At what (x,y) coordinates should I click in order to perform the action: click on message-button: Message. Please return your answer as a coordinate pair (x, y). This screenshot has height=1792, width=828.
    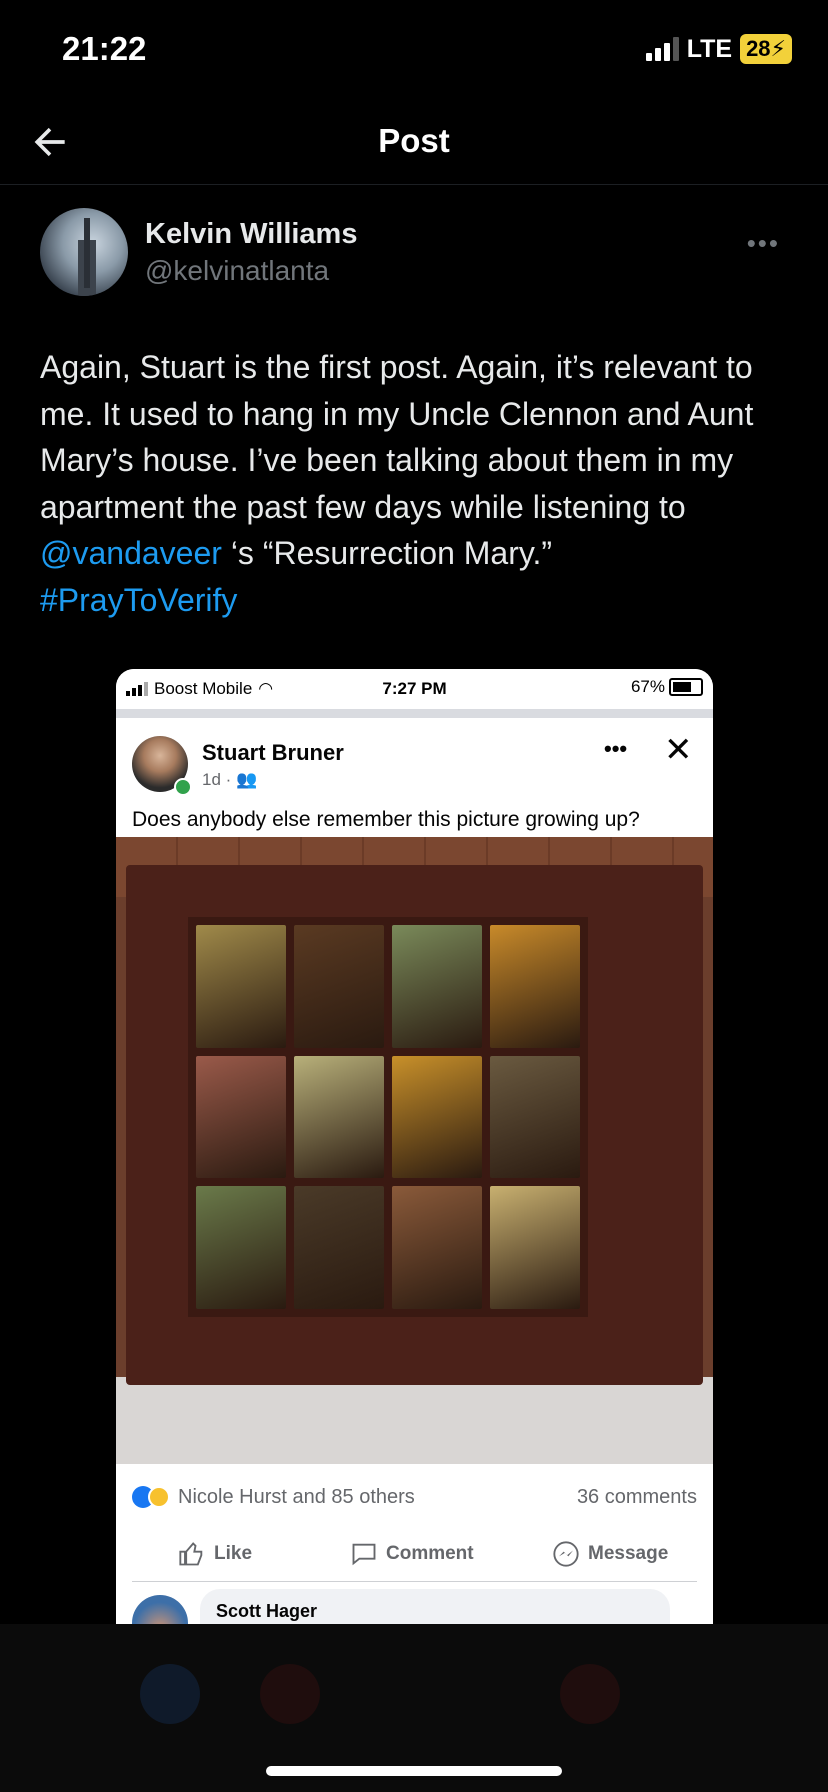
    Looking at the image, I should click on (610, 1554).